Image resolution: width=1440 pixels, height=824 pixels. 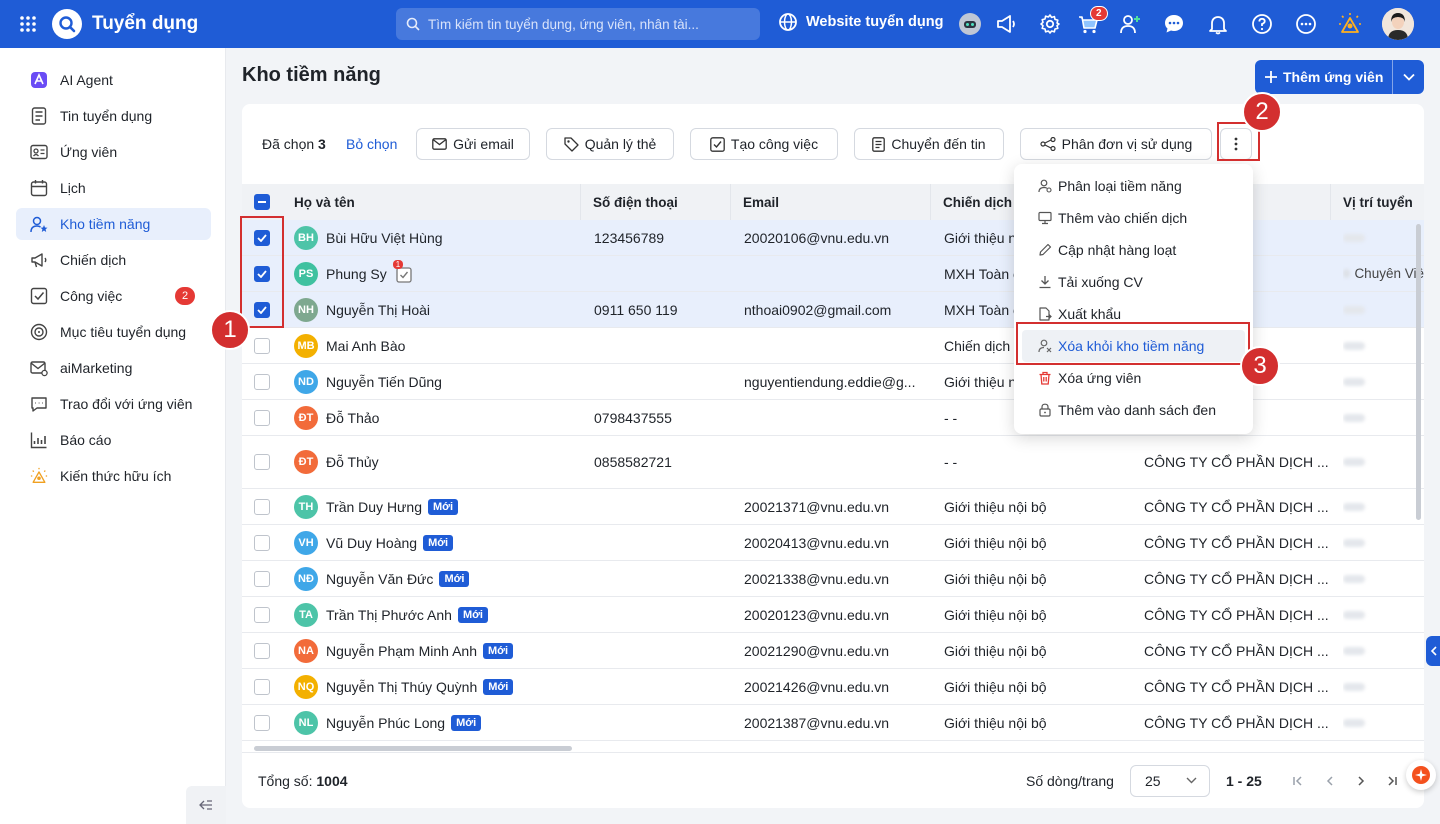 I want to click on collapse-sidebar-button, so click(x=206, y=805).